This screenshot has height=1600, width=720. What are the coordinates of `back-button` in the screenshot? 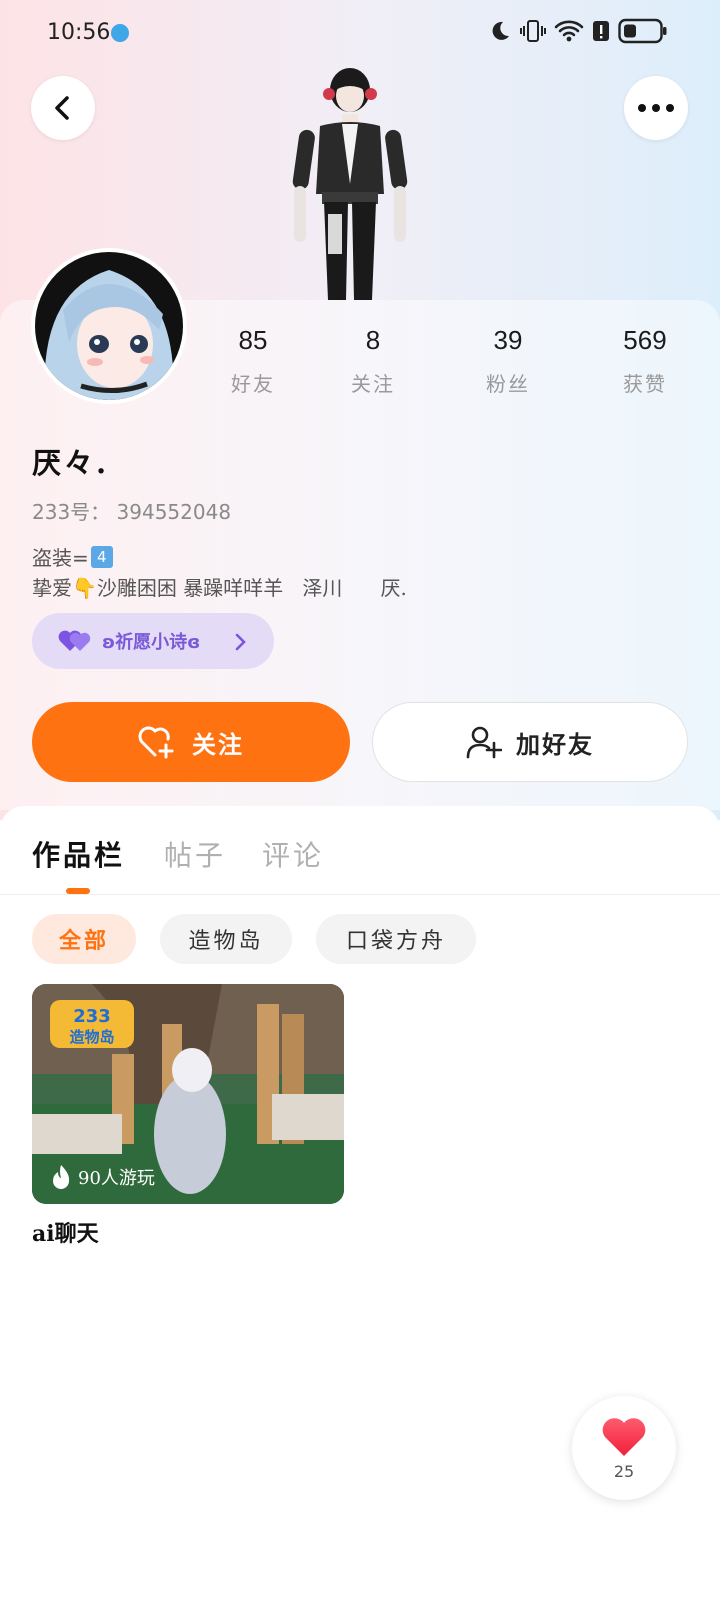 It's located at (63, 108).